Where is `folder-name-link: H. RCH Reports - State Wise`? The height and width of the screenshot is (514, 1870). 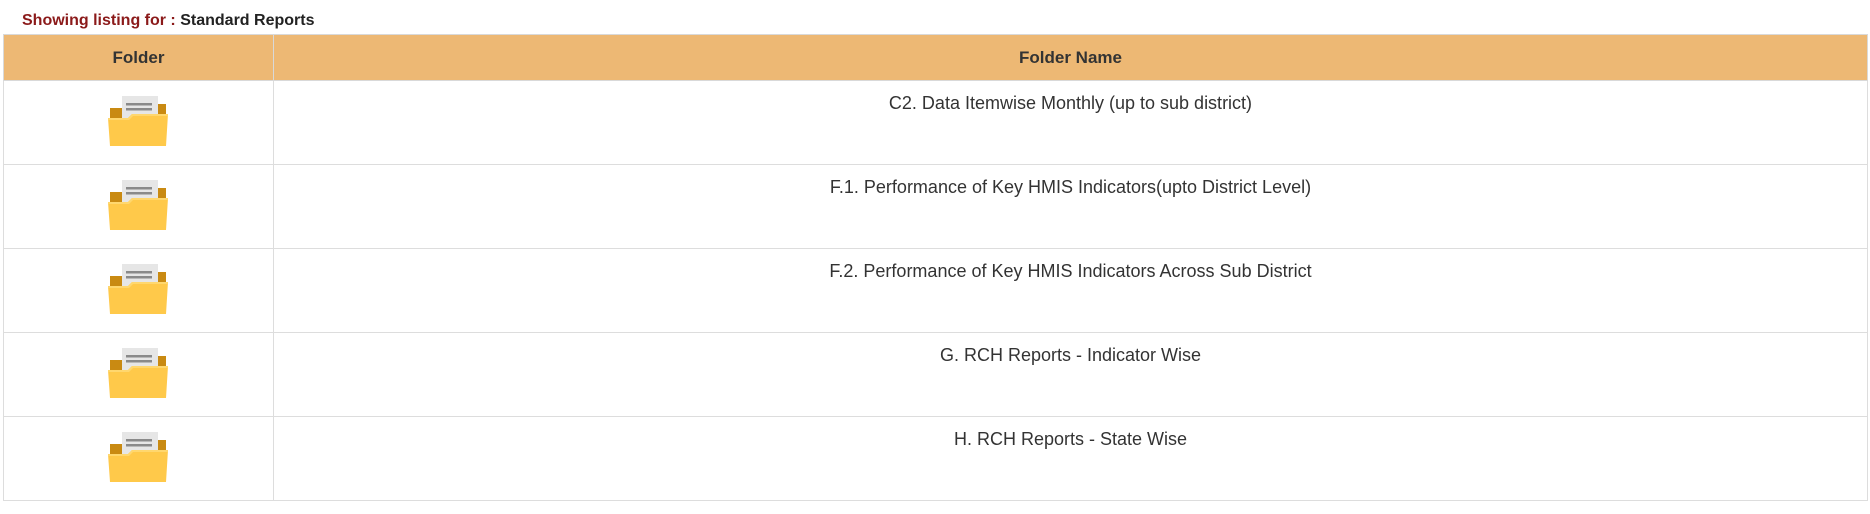 folder-name-link: H. RCH Reports - State Wise is located at coordinates (1070, 439).